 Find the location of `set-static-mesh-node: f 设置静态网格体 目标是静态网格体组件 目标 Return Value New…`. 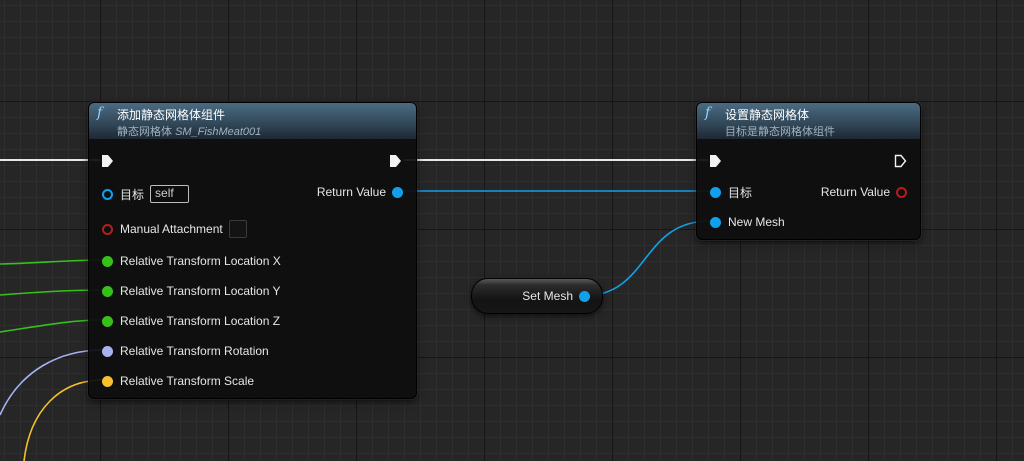

set-static-mesh-node: f 设置静态网格体 目标是静态网格体组件 目标 Return Value New… is located at coordinates (808, 171).